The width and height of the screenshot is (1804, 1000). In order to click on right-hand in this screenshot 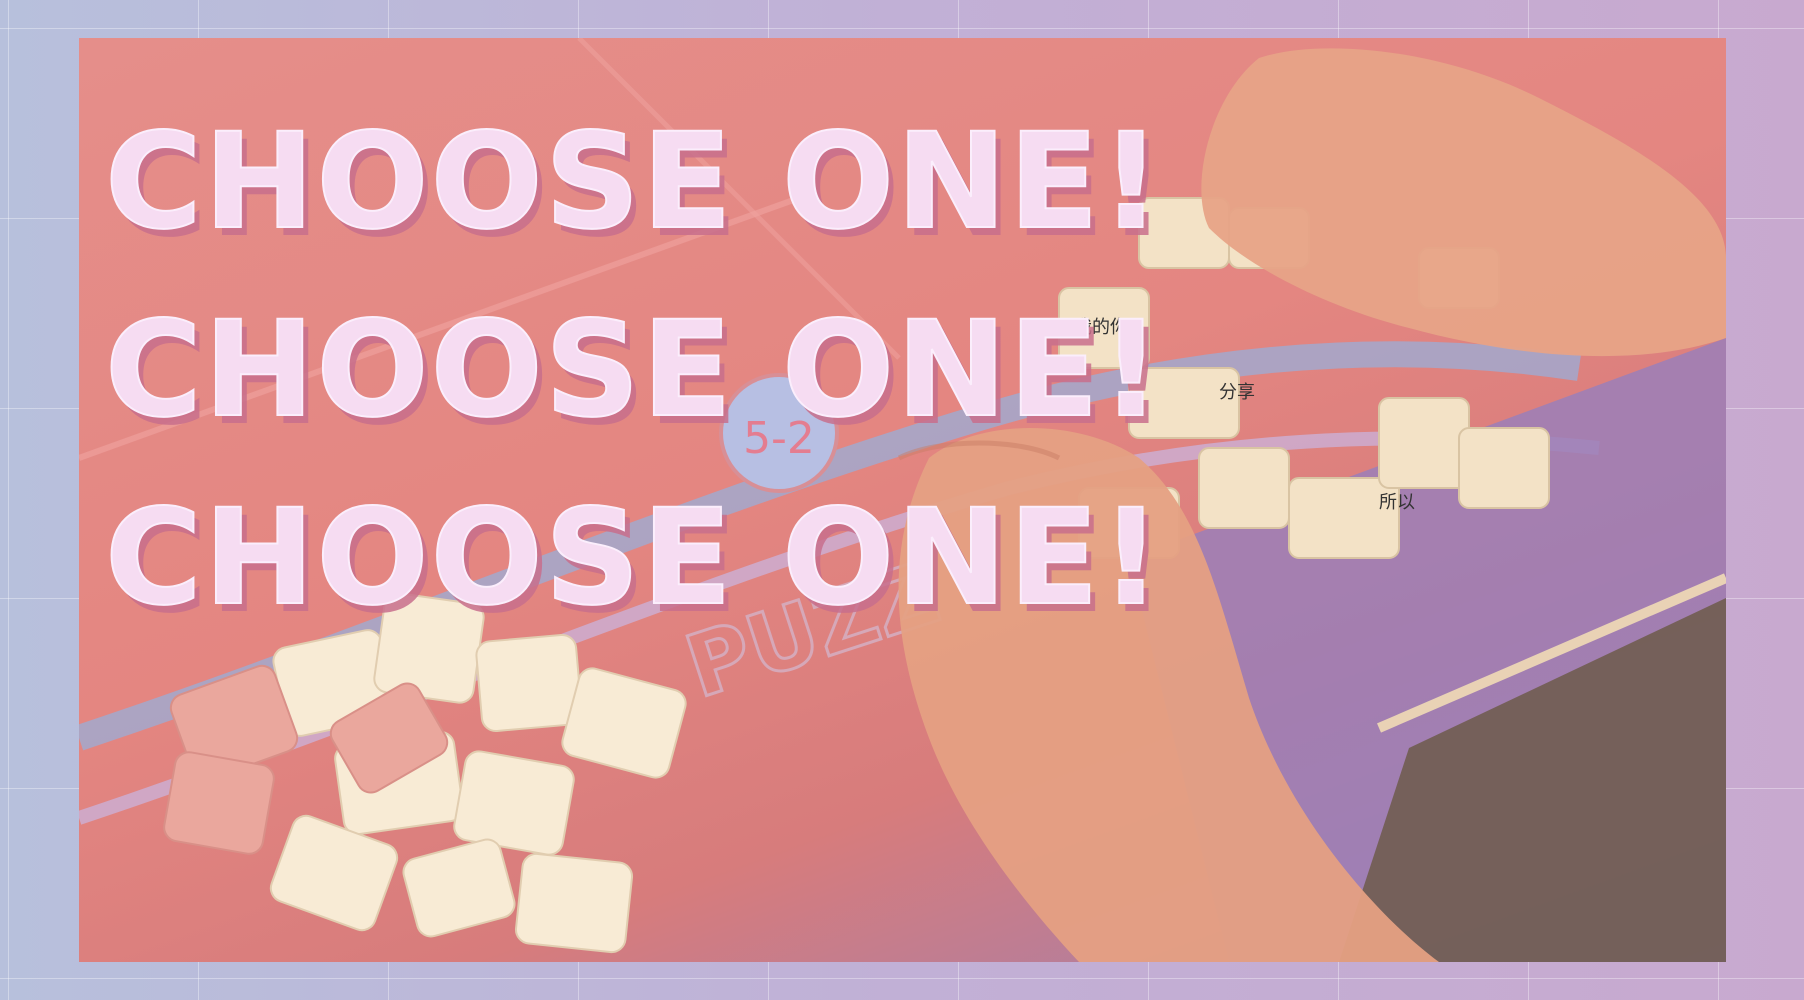, I will do `click(1463, 202)`.